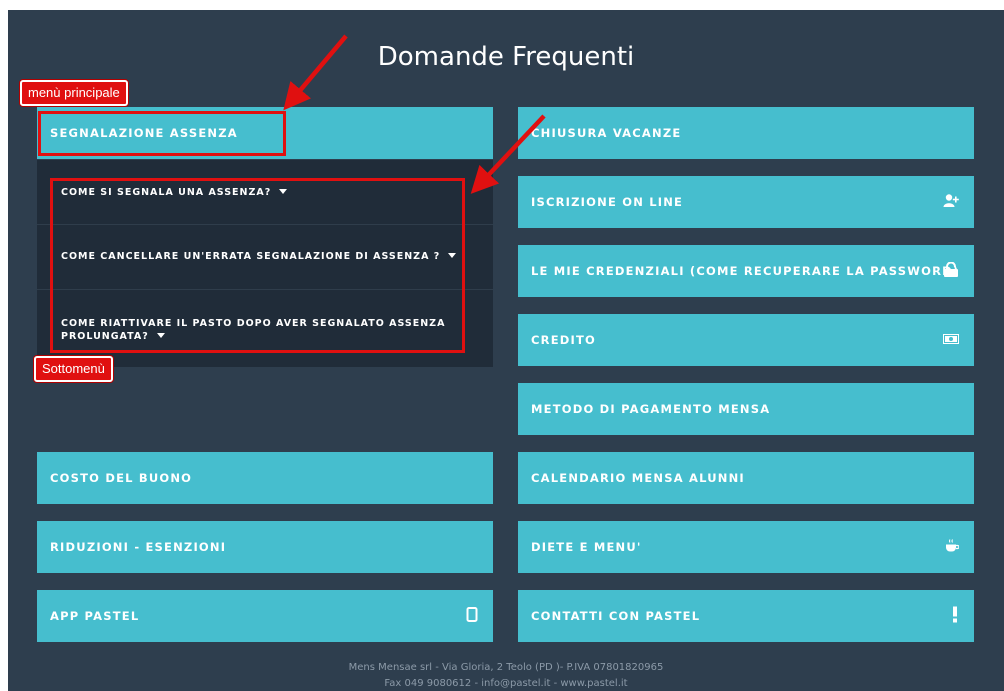 The height and width of the screenshot is (691, 1004). I want to click on arrow-main-menu, so click(315, 72).